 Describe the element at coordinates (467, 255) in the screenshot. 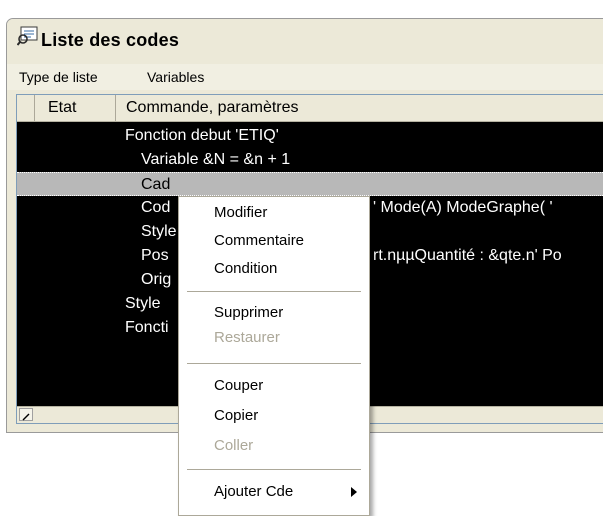

I see `row-command-extra: rt.nµµQuantité : &qte.n' Po` at that location.